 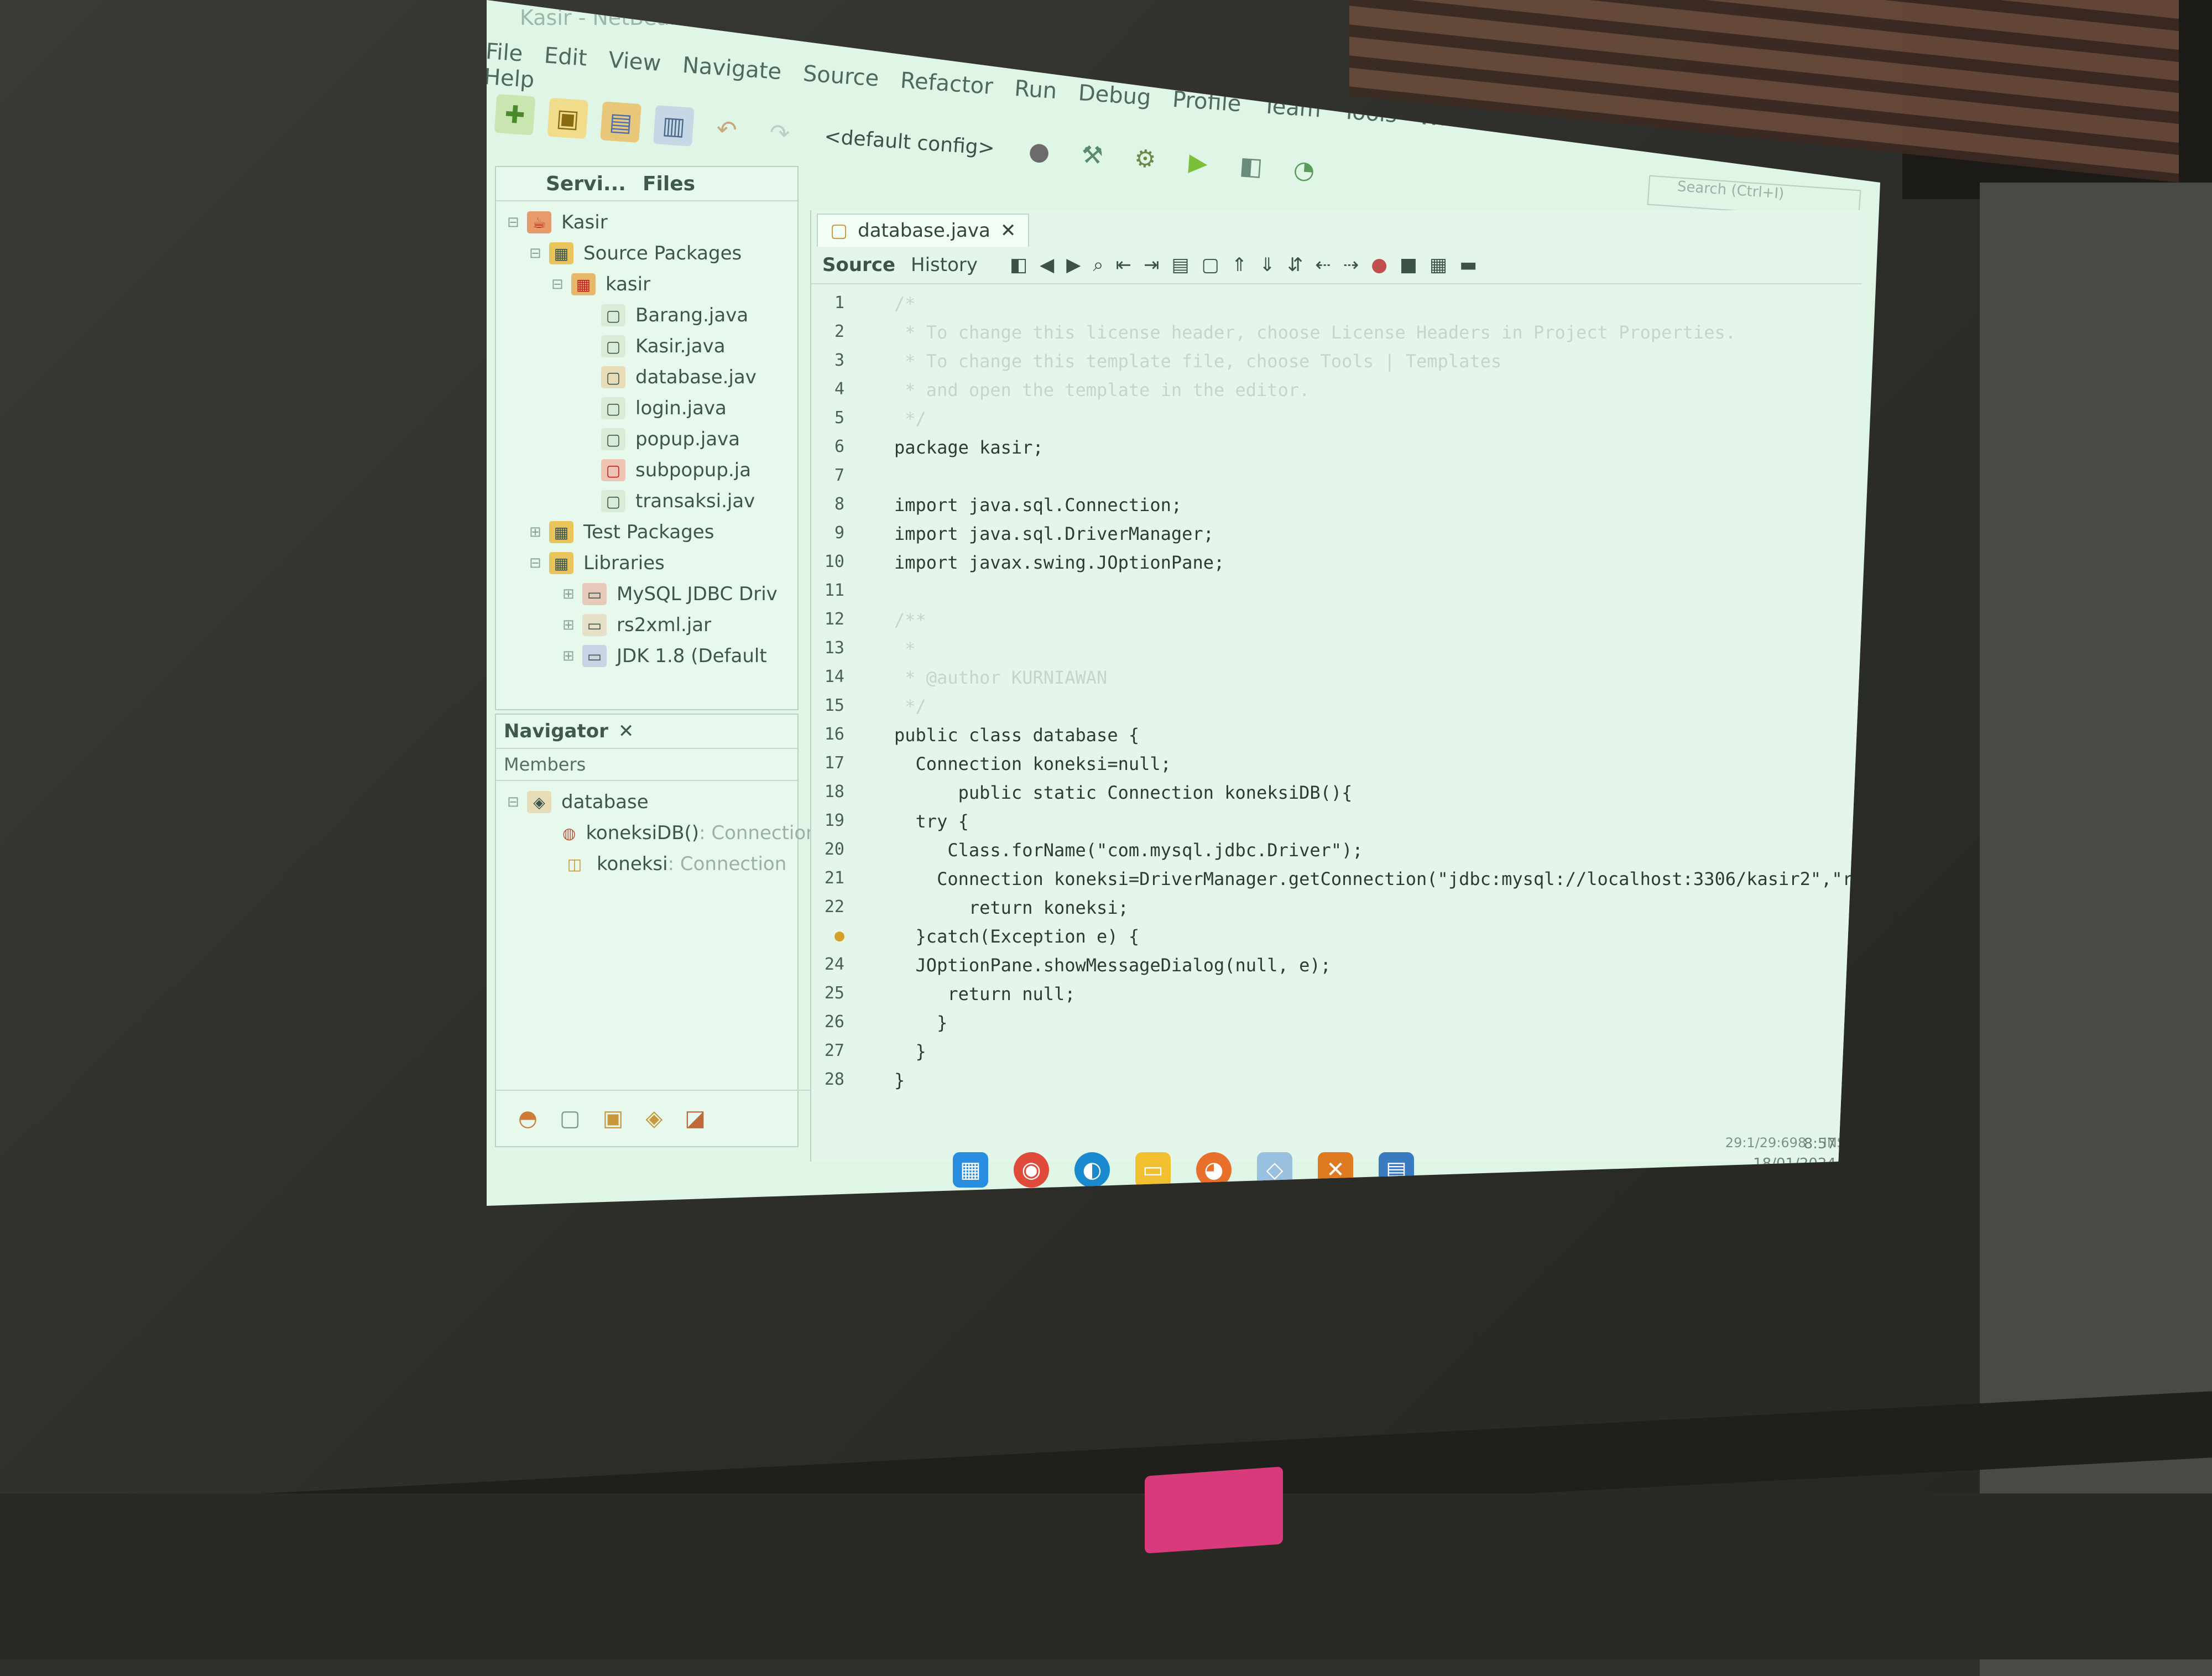 I want to click on debug-icon: ◧, so click(x=1251, y=166).